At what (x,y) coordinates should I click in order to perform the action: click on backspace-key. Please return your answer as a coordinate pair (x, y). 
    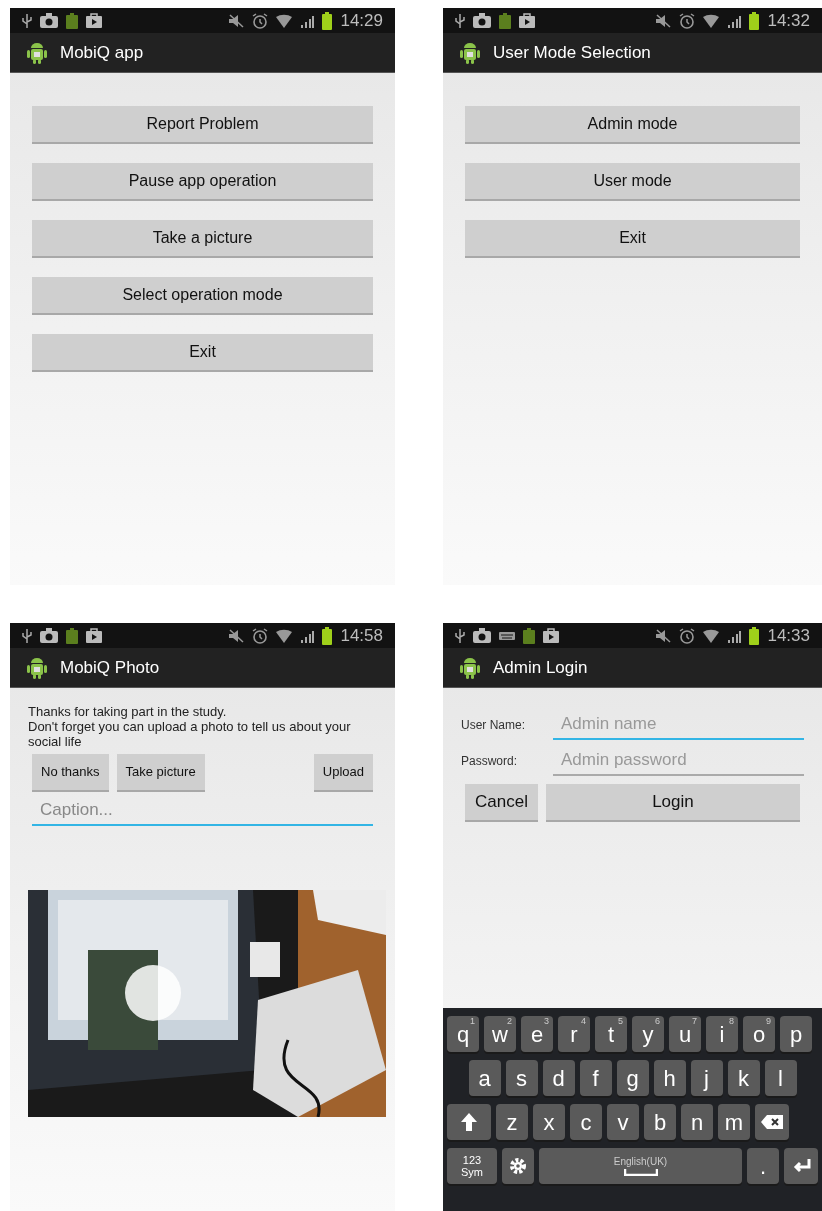
    Looking at the image, I should click on (772, 1122).